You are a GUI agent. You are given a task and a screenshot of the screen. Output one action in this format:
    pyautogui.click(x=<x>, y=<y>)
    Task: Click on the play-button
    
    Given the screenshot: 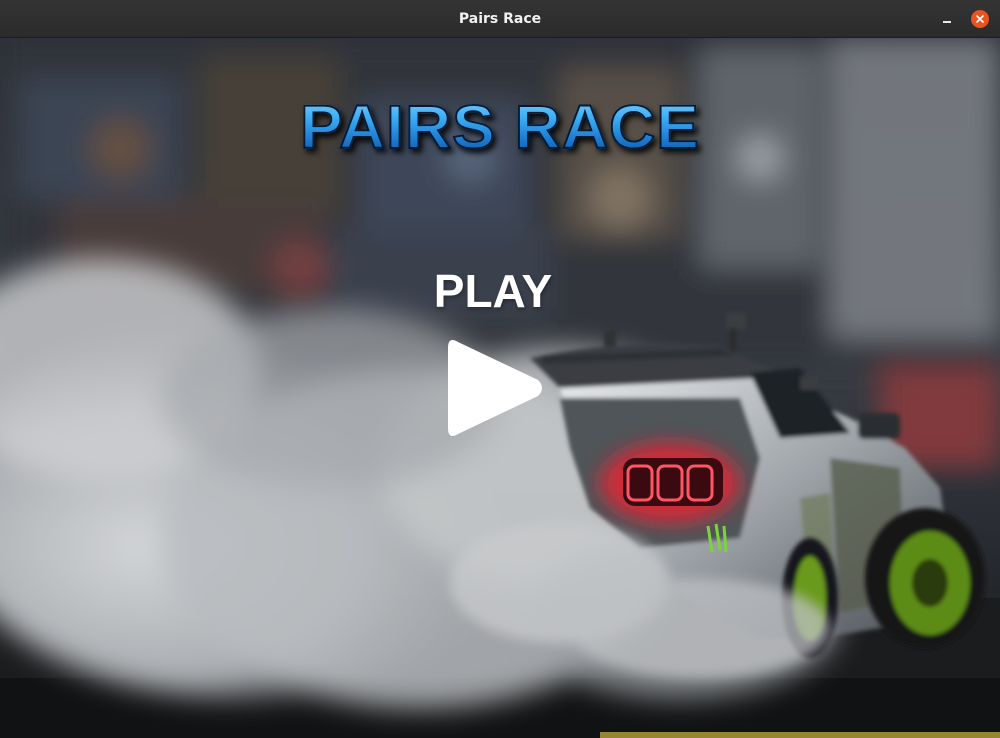 What is the action you would take?
    pyautogui.click(x=496, y=388)
    